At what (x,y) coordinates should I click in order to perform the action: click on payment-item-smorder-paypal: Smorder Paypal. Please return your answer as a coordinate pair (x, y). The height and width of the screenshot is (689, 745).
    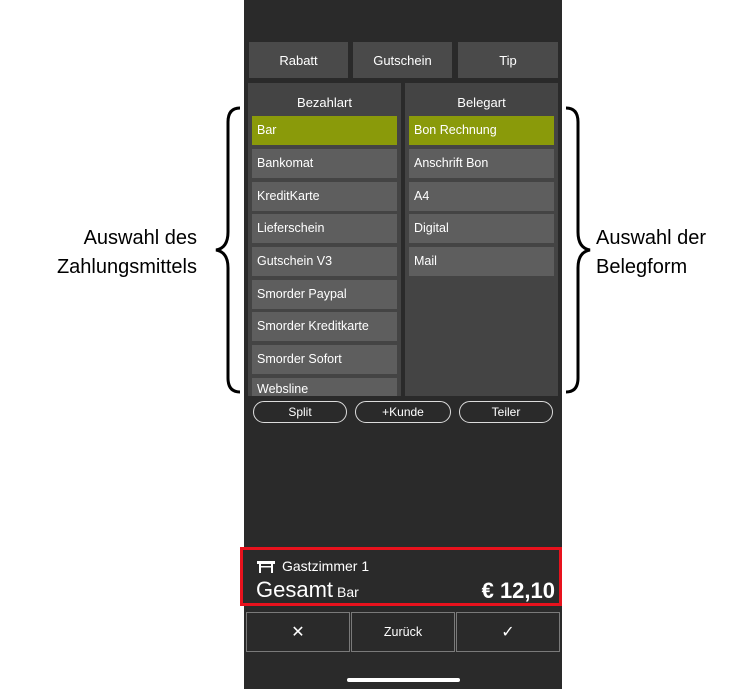
    Looking at the image, I should click on (324, 294).